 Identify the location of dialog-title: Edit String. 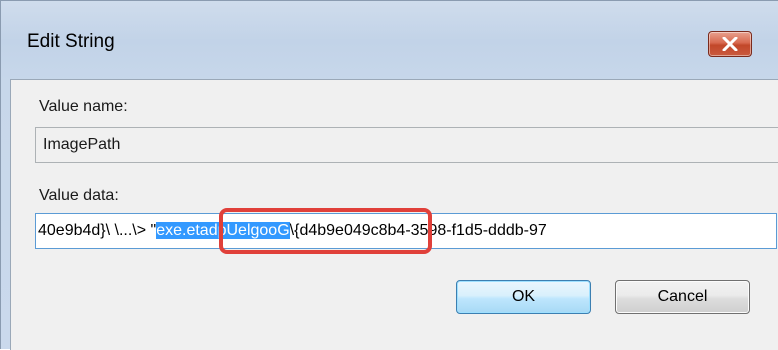
(71, 41).